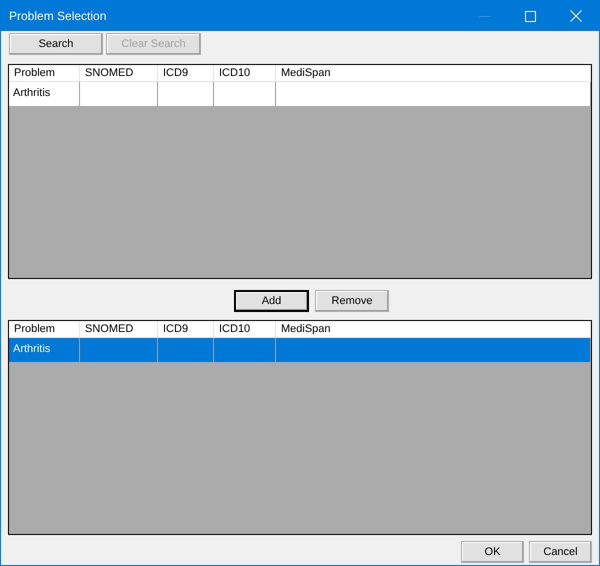  I want to click on cancel-button: Cancel, so click(560, 552).